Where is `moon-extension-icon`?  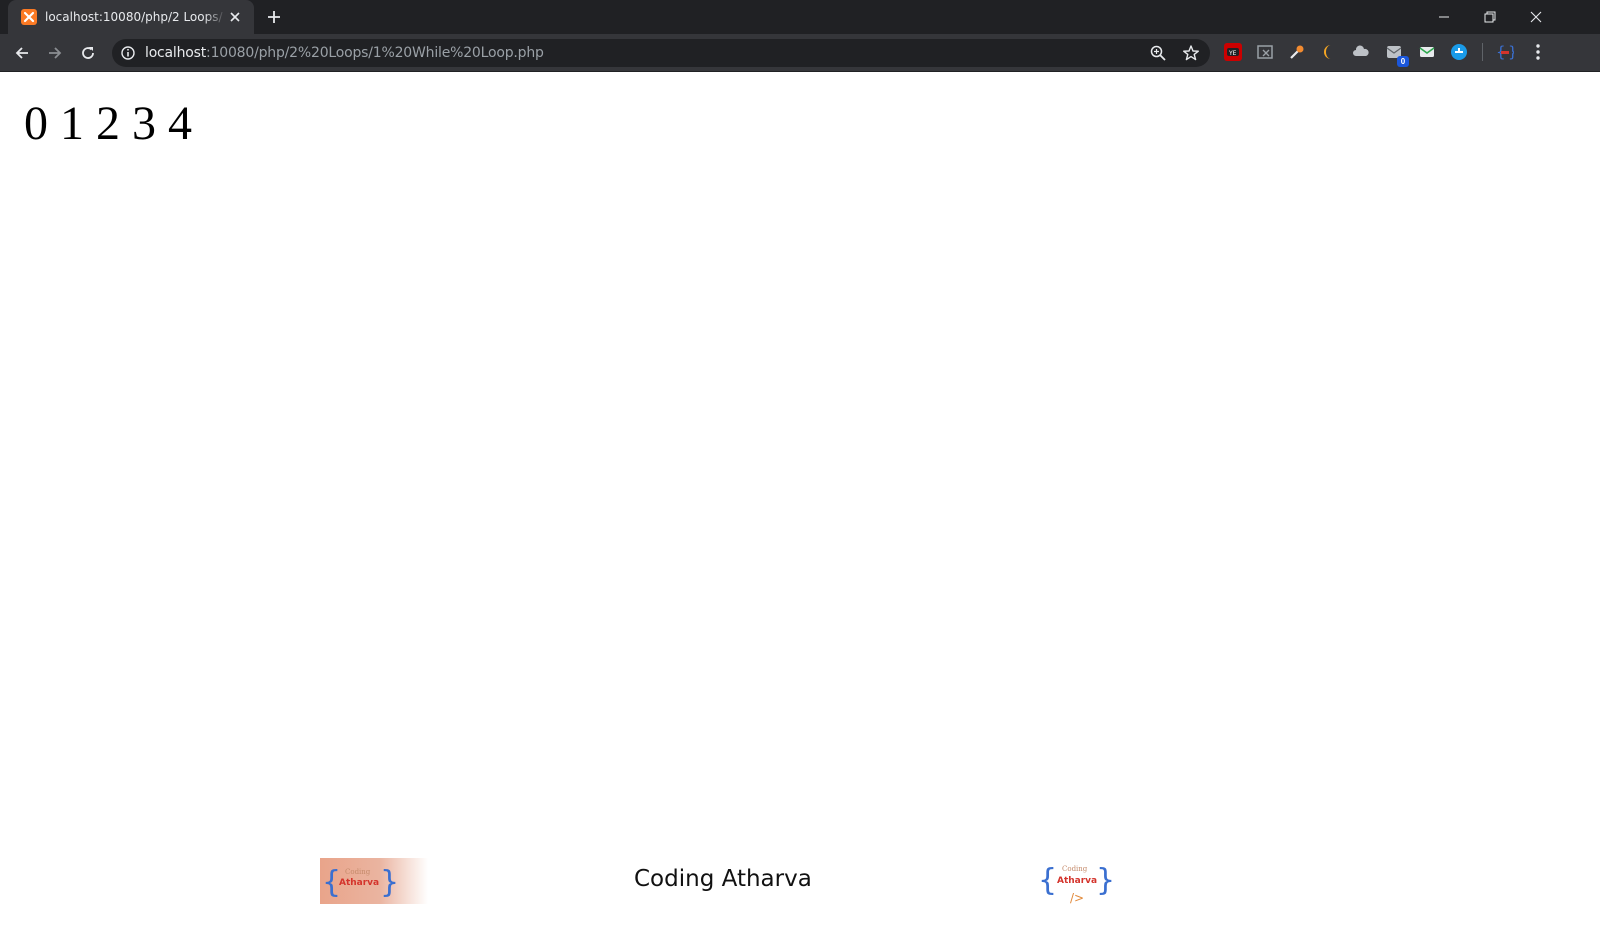 moon-extension-icon is located at coordinates (1329, 52).